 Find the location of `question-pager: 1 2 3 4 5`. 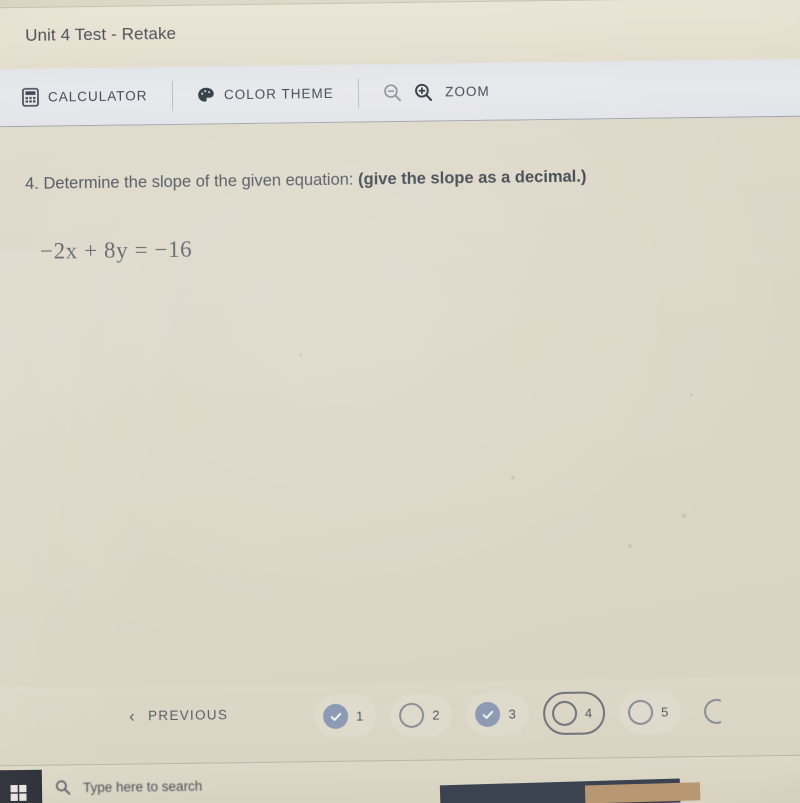

question-pager: 1 2 3 4 5 is located at coordinates (517, 714).